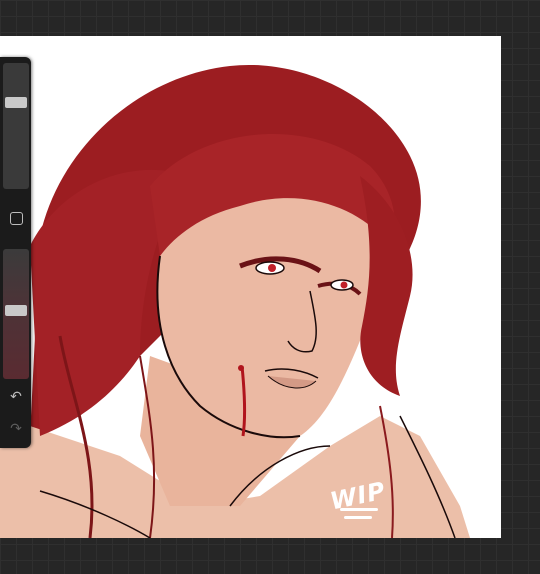 The image size is (540, 574). Describe the element at coordinates (16, 126) in the screenshot. I see `brush-size-slider` at that location.